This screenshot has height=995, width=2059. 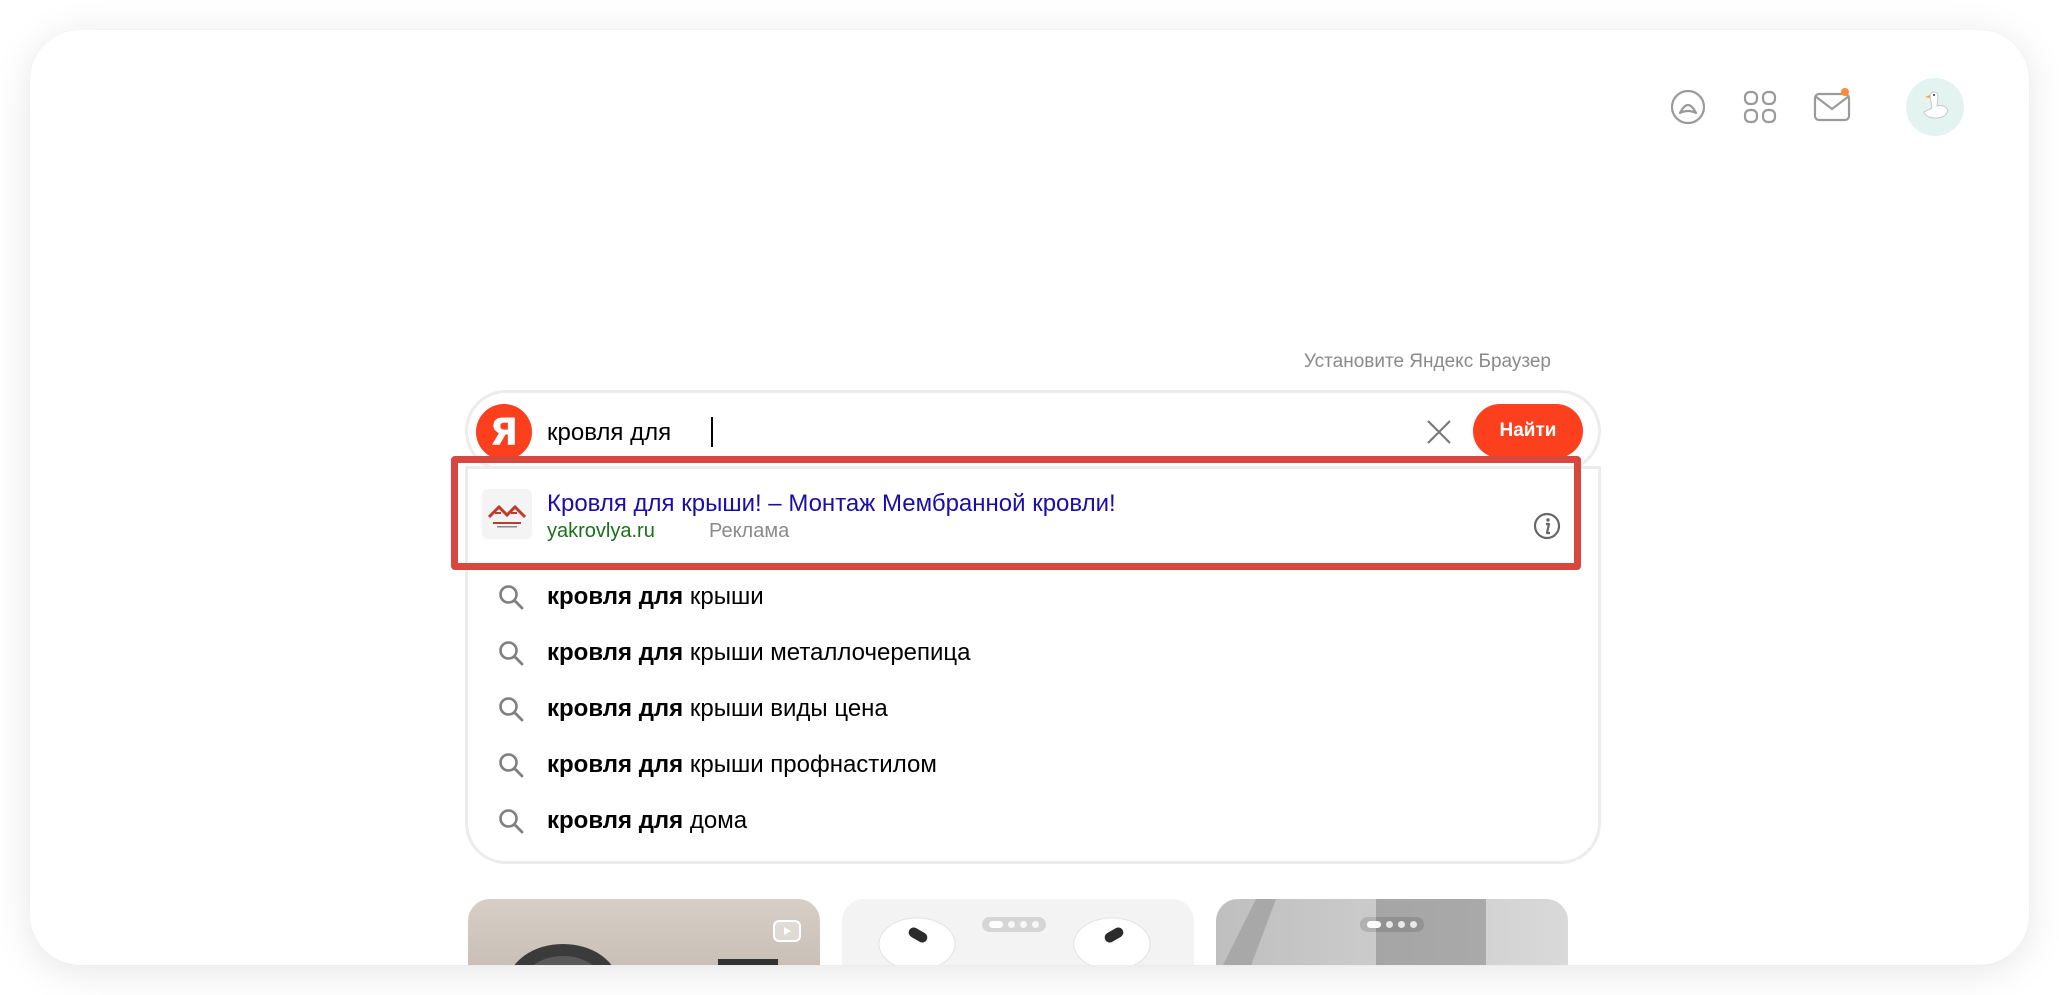 I want to click on search-bar: Я Найти, so click(x=1033, y=431).